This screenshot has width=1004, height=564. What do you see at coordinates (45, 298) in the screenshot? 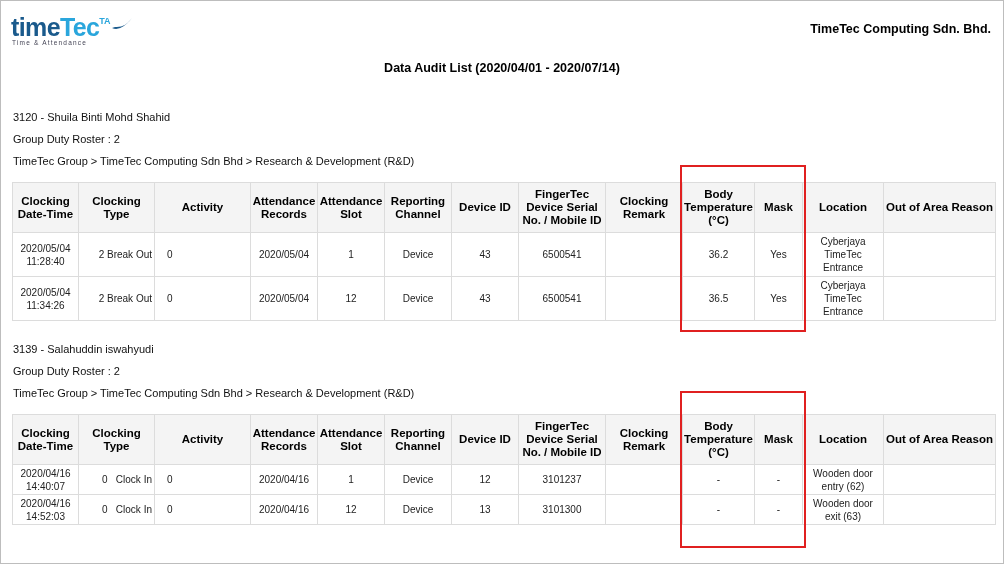
I see `table-cell: 2020/05/04 11:34:26` at bounding box center [45, 298].